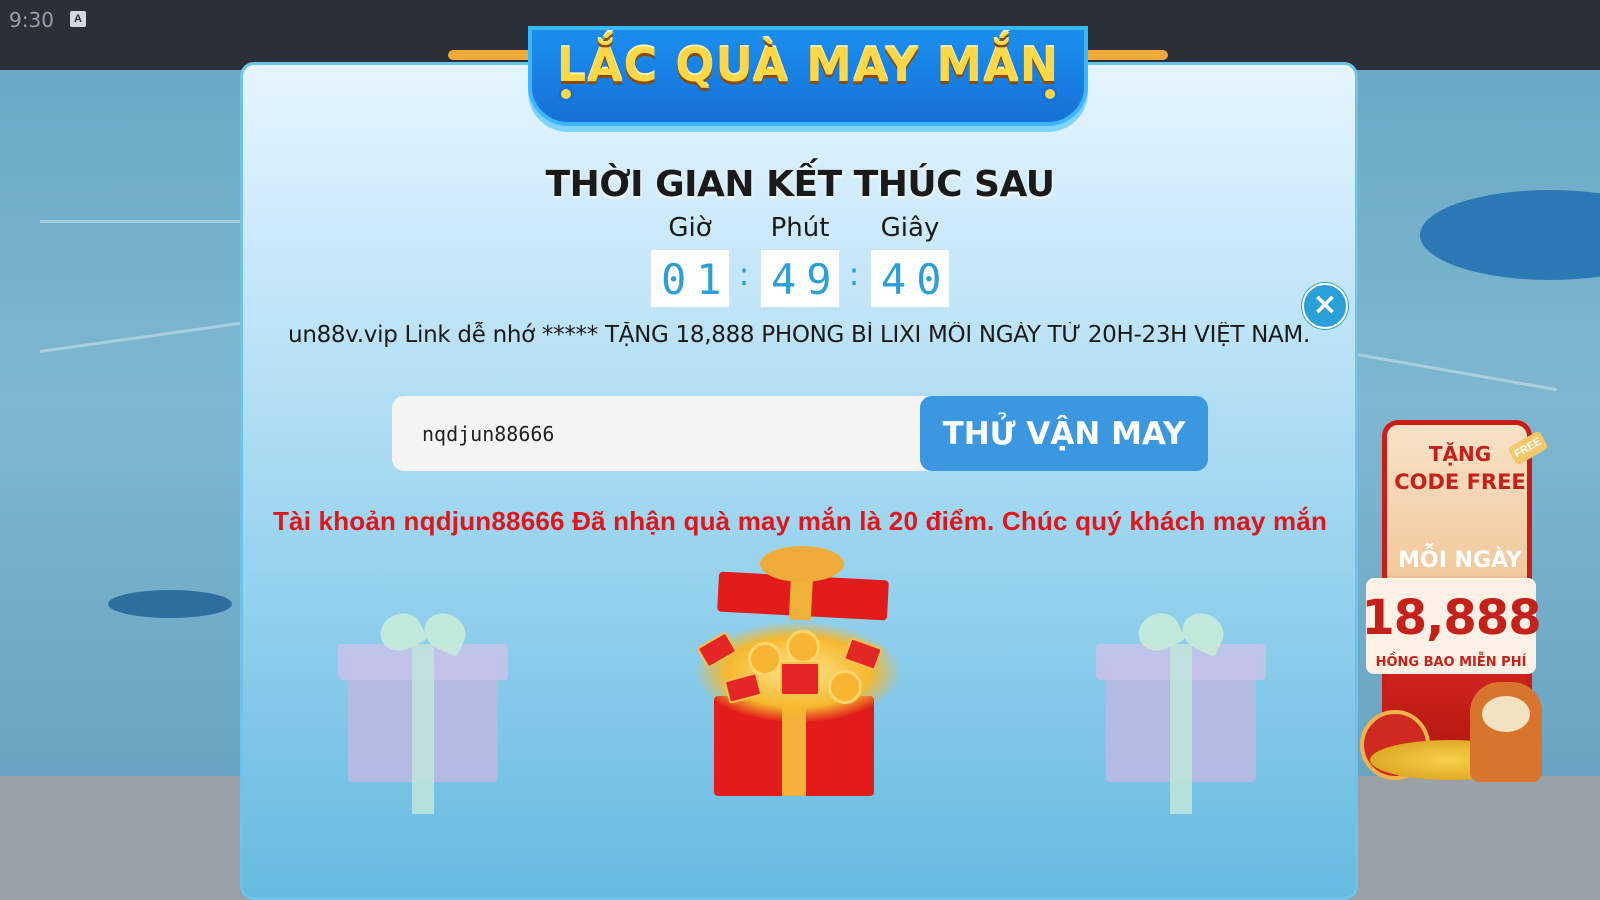 The width and height of the screenshot is (1600, 900). I want to click on countdown-title: THỜI GIAN KẾT THÚC SAU, so click(800, 184).